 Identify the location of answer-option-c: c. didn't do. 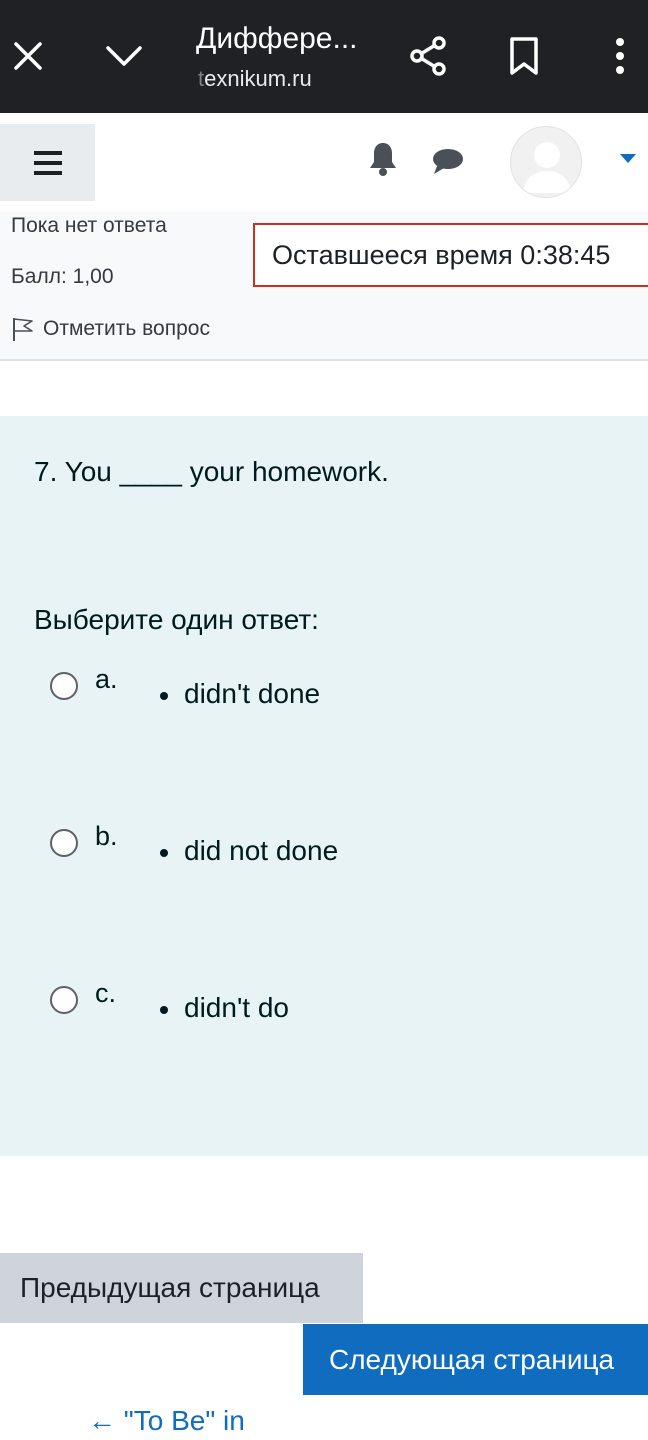
(340, 1008).